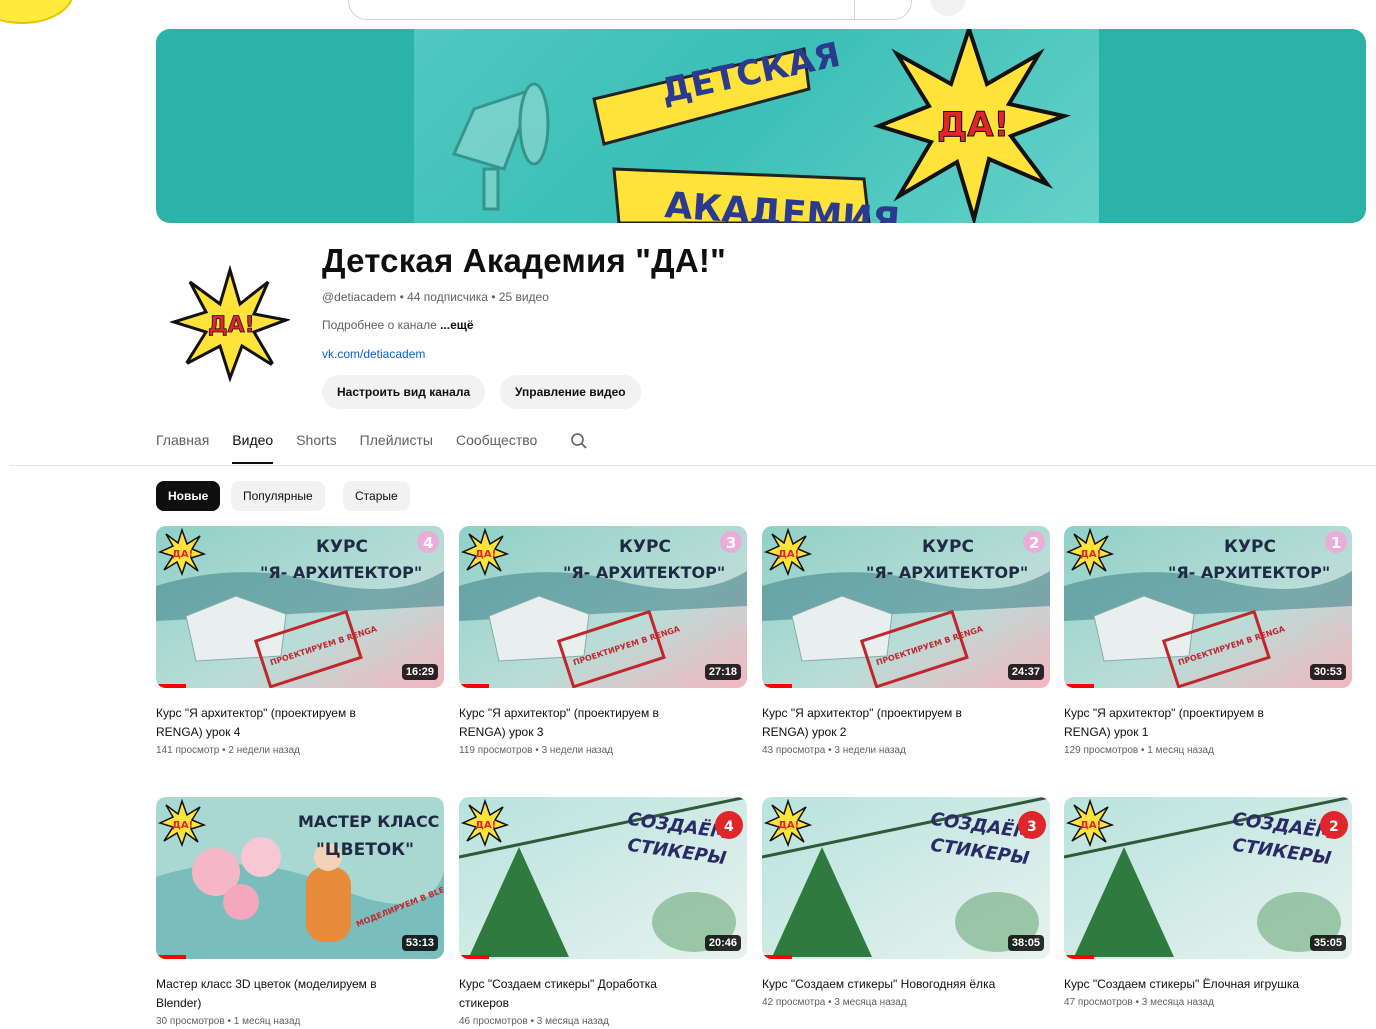 This screenshot has height=1029, width=1376. Describe the element at coordinates (368, 821) in the screenshot. I see `thumb-title: МАСТЕР КЛАСС` at that location.